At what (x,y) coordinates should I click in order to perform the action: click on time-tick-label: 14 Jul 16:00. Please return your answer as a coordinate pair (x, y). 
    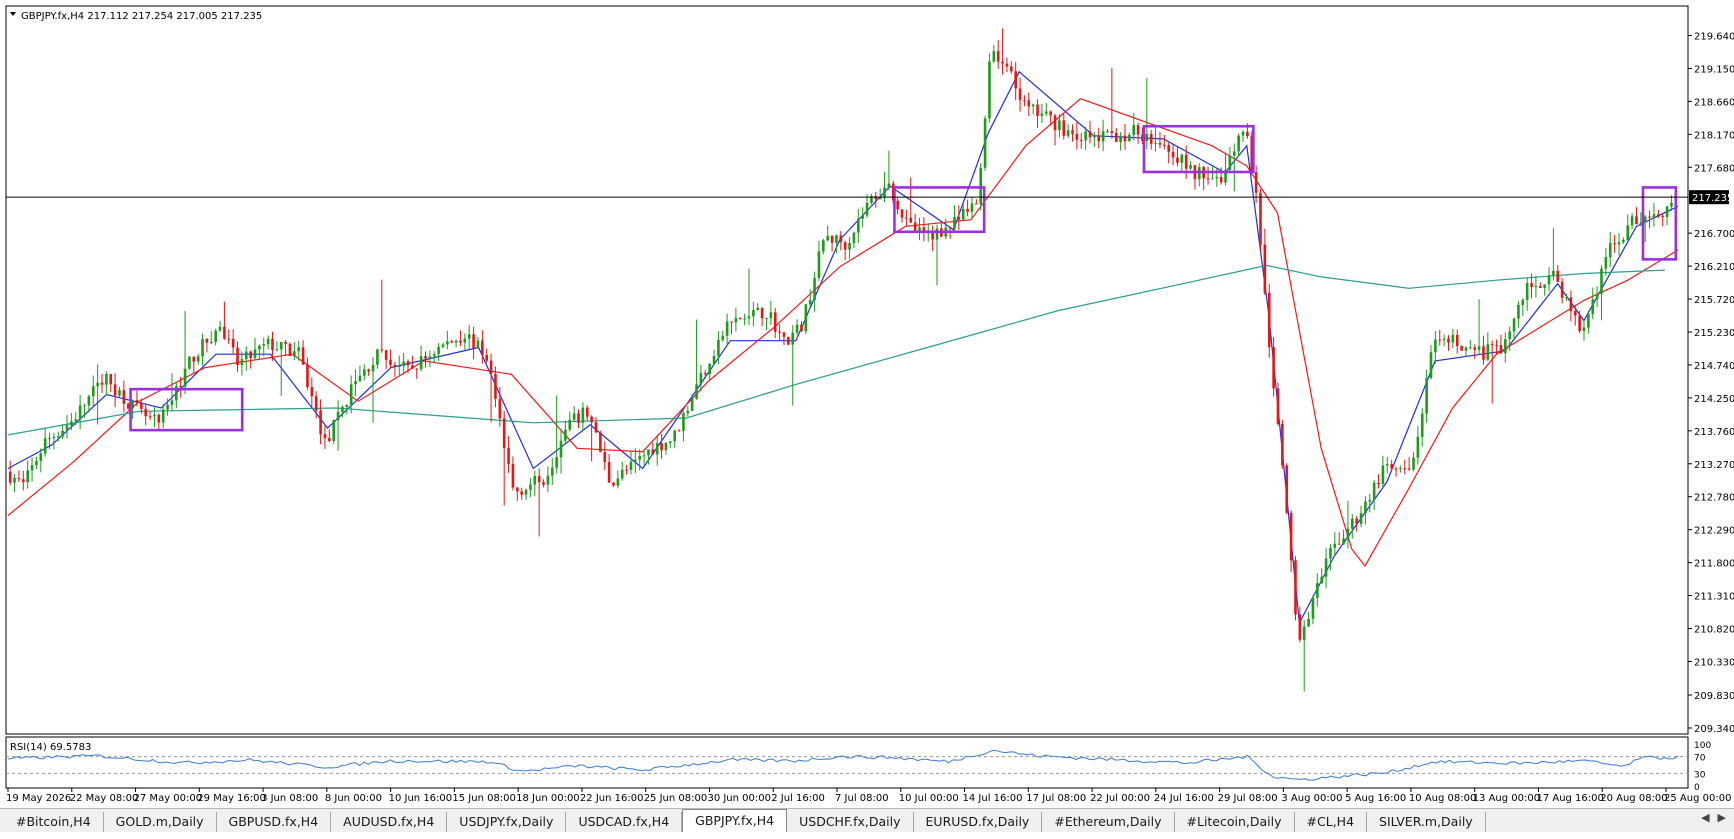
    Looking at the image, I should click on (993, 798).